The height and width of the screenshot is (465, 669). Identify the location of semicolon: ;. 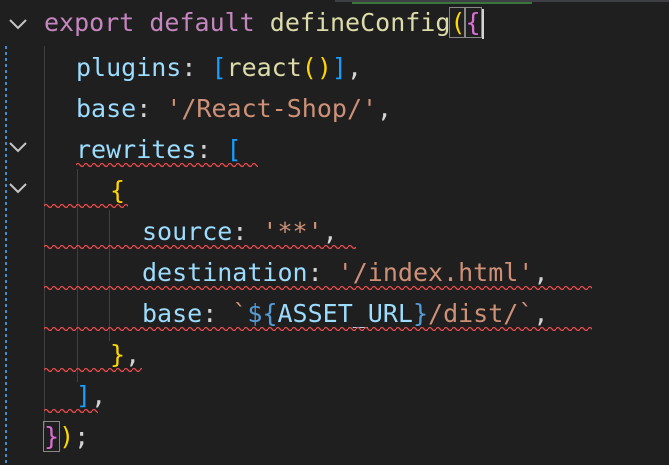
(82, 436).